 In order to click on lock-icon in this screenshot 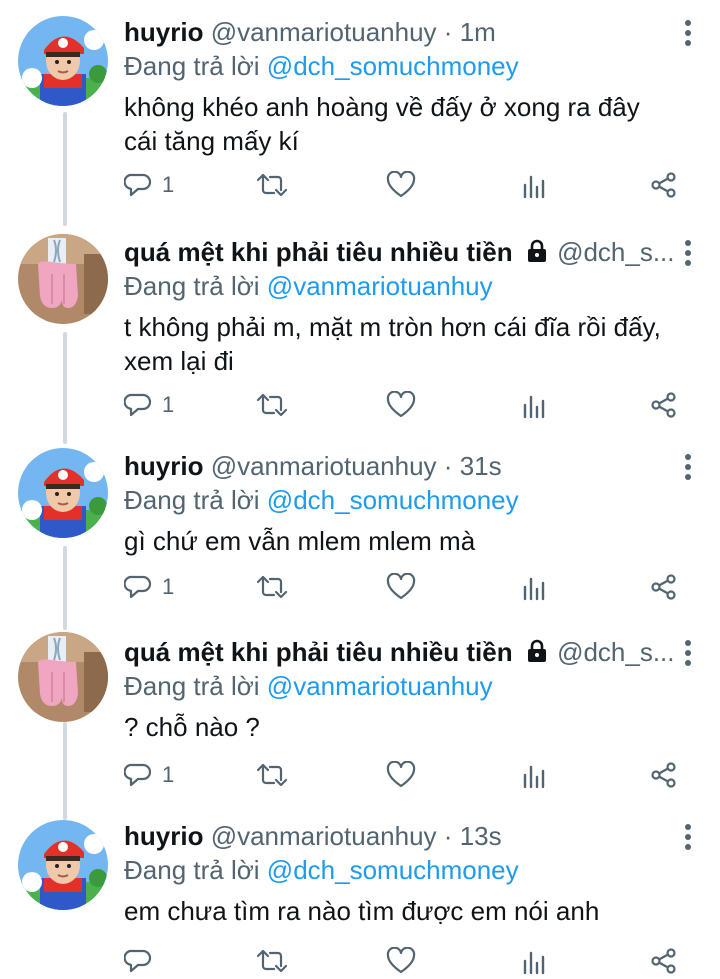, I will do `click(536, 650)`.